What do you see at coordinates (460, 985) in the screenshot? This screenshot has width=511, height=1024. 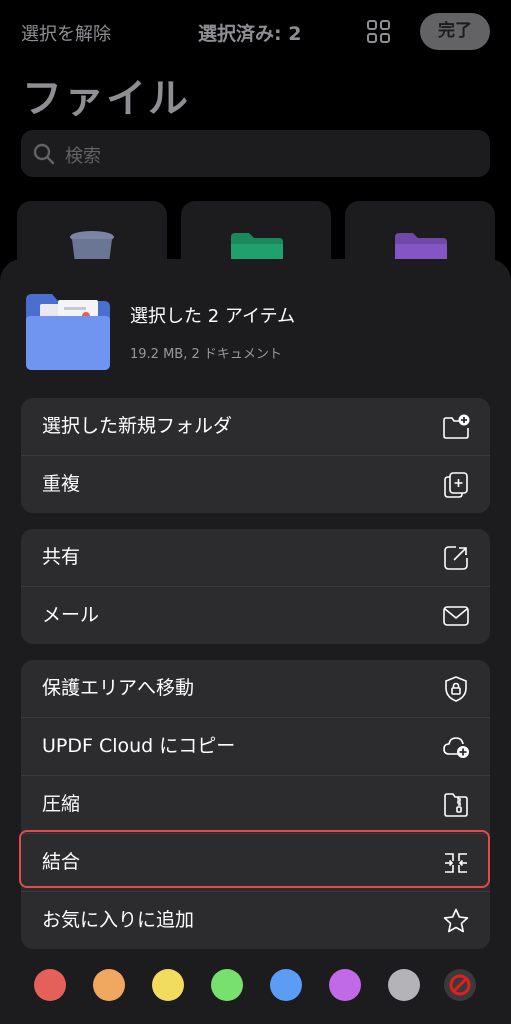 I see `no-color-icon` at bounding box center [460, 985].